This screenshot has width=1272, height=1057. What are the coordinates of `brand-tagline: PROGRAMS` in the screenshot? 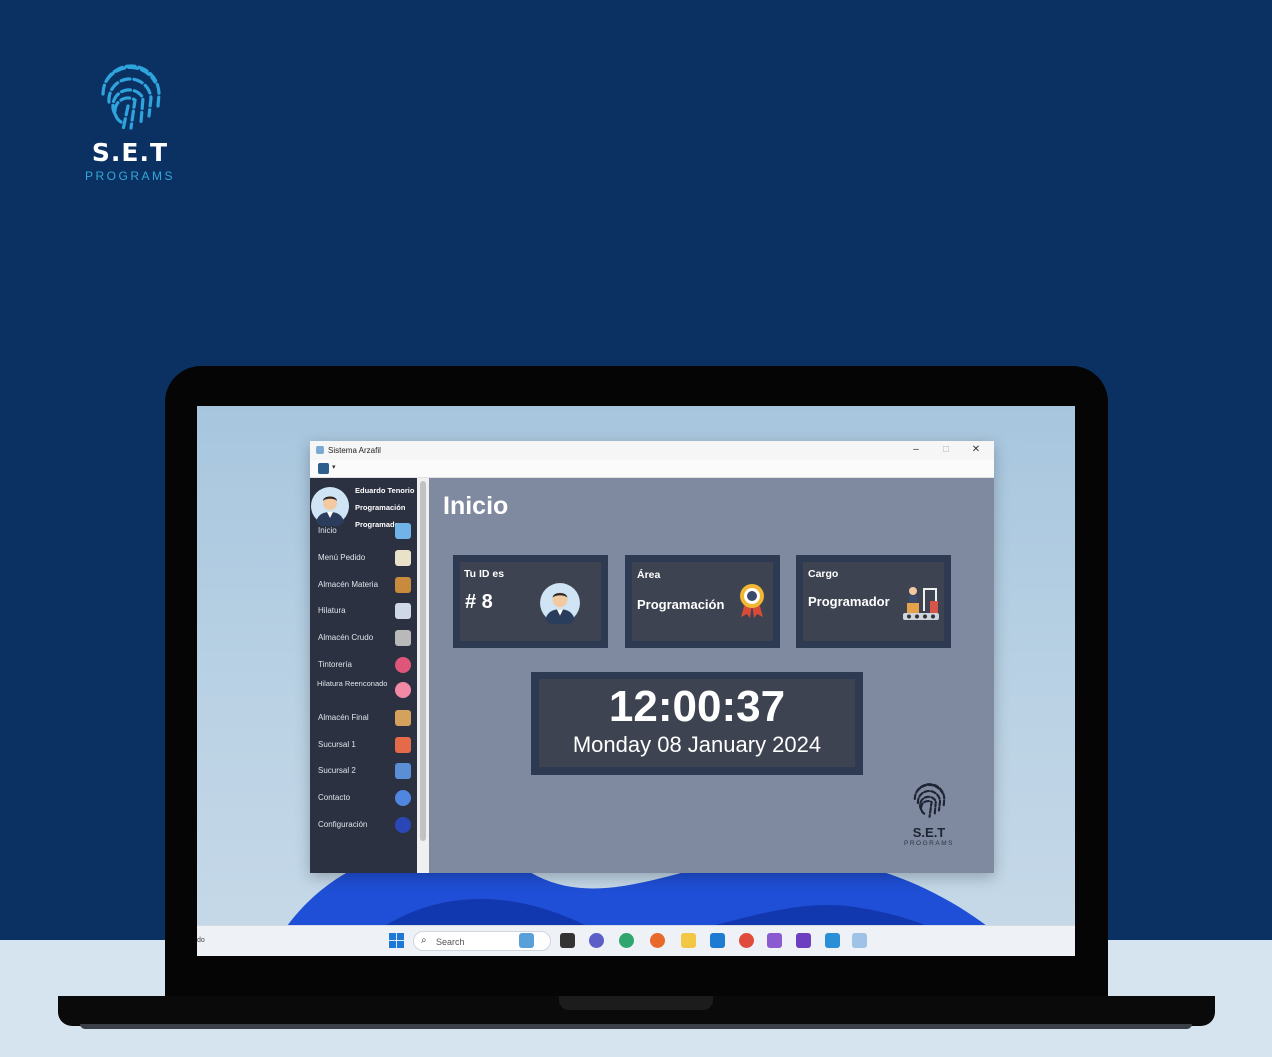 It's located at (129, 176).